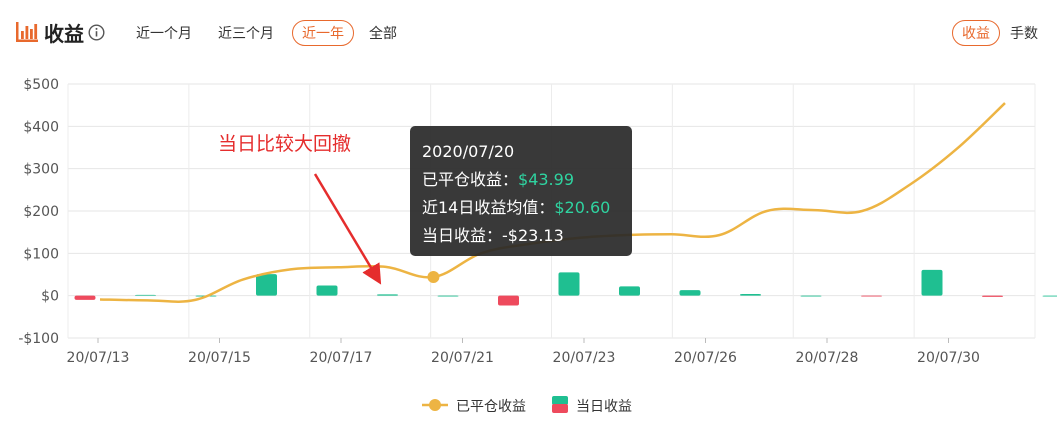 Image resolution: width=1057 pixels, height=434 pixels. I want to click on x-tick-label: 20/07/26, so click(705, 358).